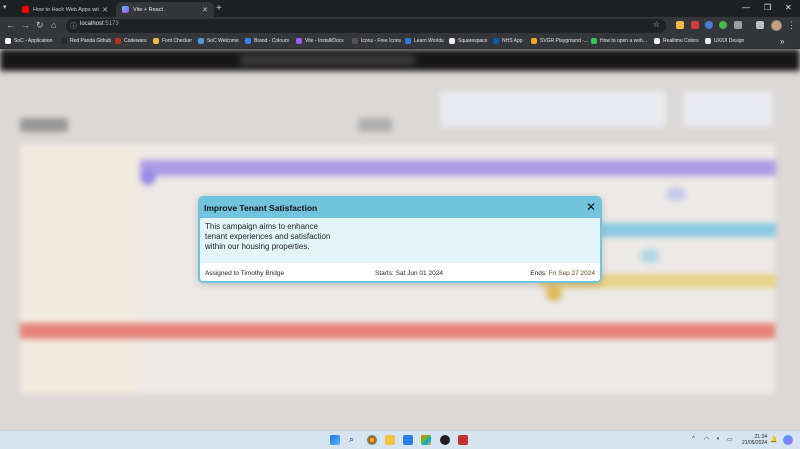  Describe the element at coordinates (156, 41) in the screenshot. I see `font-checker-icon` at that location.